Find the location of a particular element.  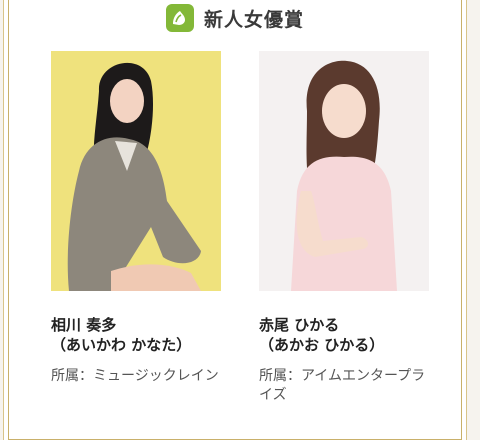

winner-agency: 所属：ミュージックレイン is located at coordinates (135, 376).